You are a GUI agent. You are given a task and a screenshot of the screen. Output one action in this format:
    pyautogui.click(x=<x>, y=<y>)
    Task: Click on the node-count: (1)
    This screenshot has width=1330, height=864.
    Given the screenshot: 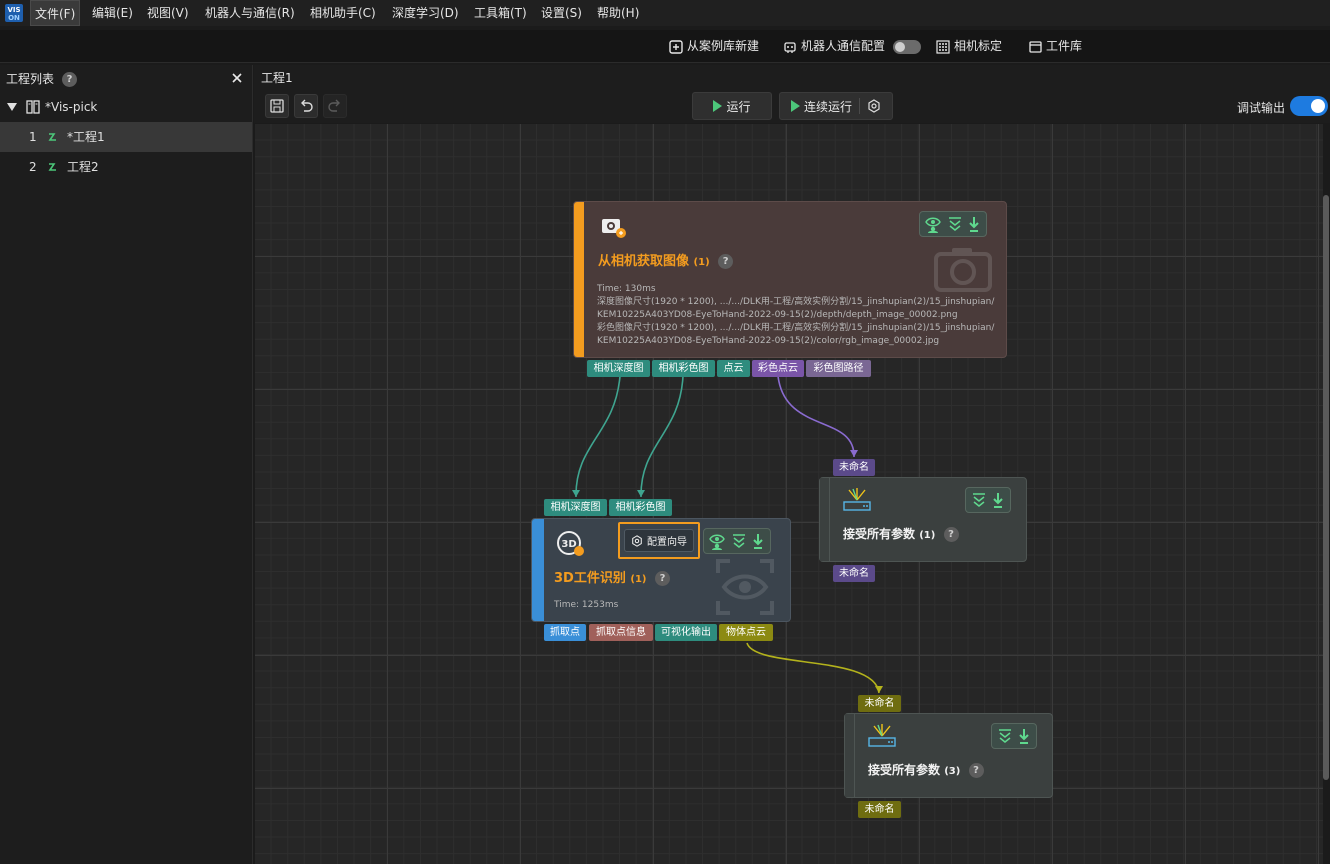 What is the action you would take?
    pyautogui.click(x=927, y=535)
    